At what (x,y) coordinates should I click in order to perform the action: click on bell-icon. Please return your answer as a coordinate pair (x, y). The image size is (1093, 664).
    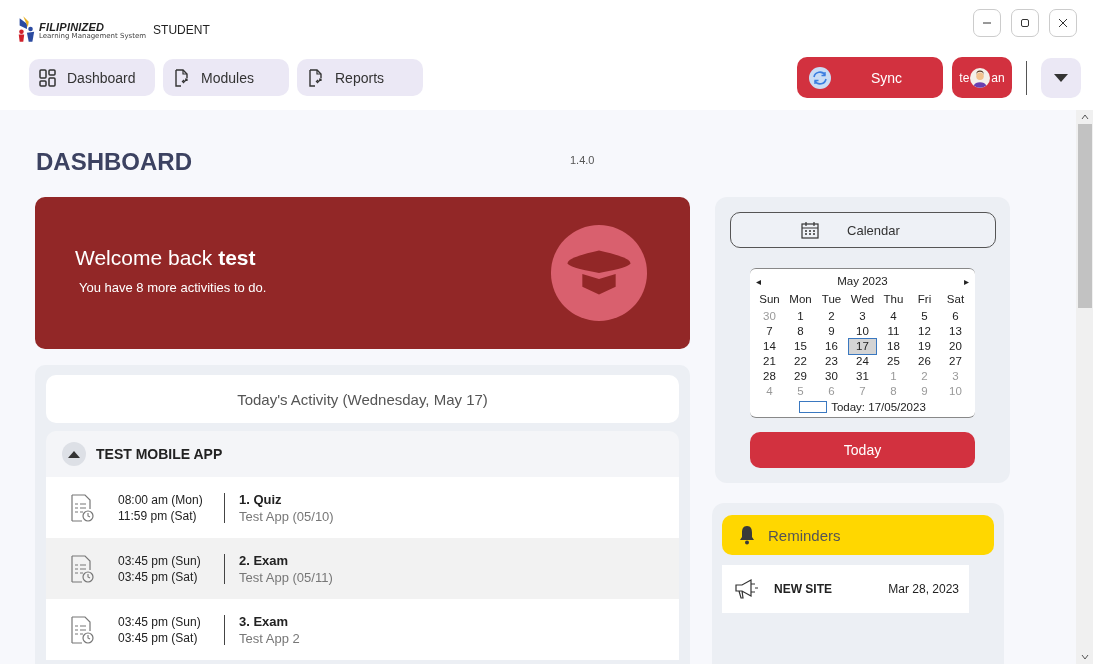
    Looking at the image, I should click on (747, 535).